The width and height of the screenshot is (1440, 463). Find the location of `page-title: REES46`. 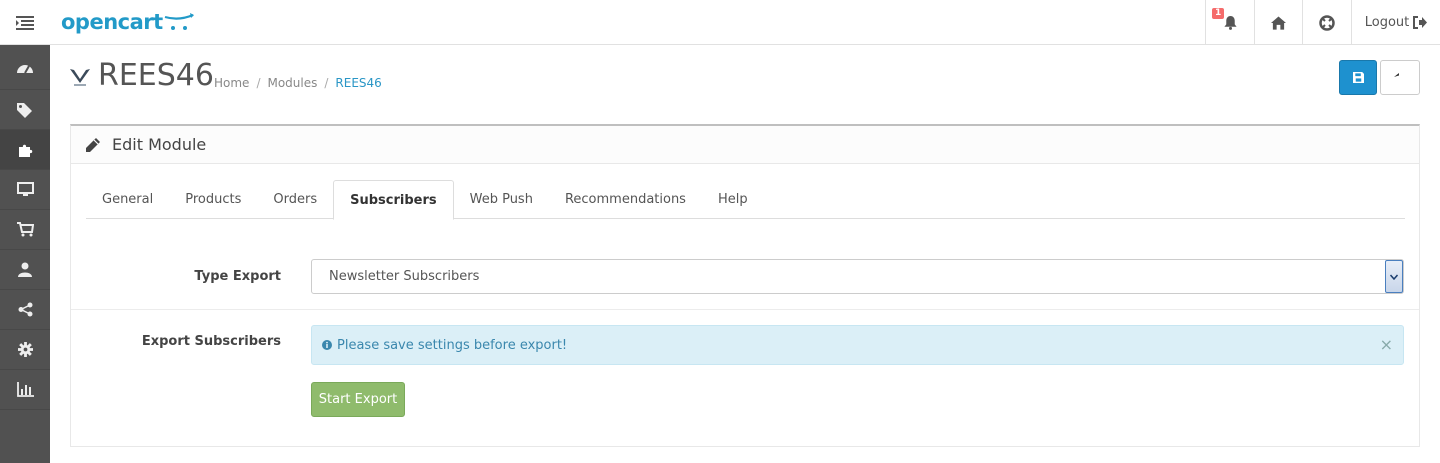

page-title: REES46 is located at coordinates (156, 75).